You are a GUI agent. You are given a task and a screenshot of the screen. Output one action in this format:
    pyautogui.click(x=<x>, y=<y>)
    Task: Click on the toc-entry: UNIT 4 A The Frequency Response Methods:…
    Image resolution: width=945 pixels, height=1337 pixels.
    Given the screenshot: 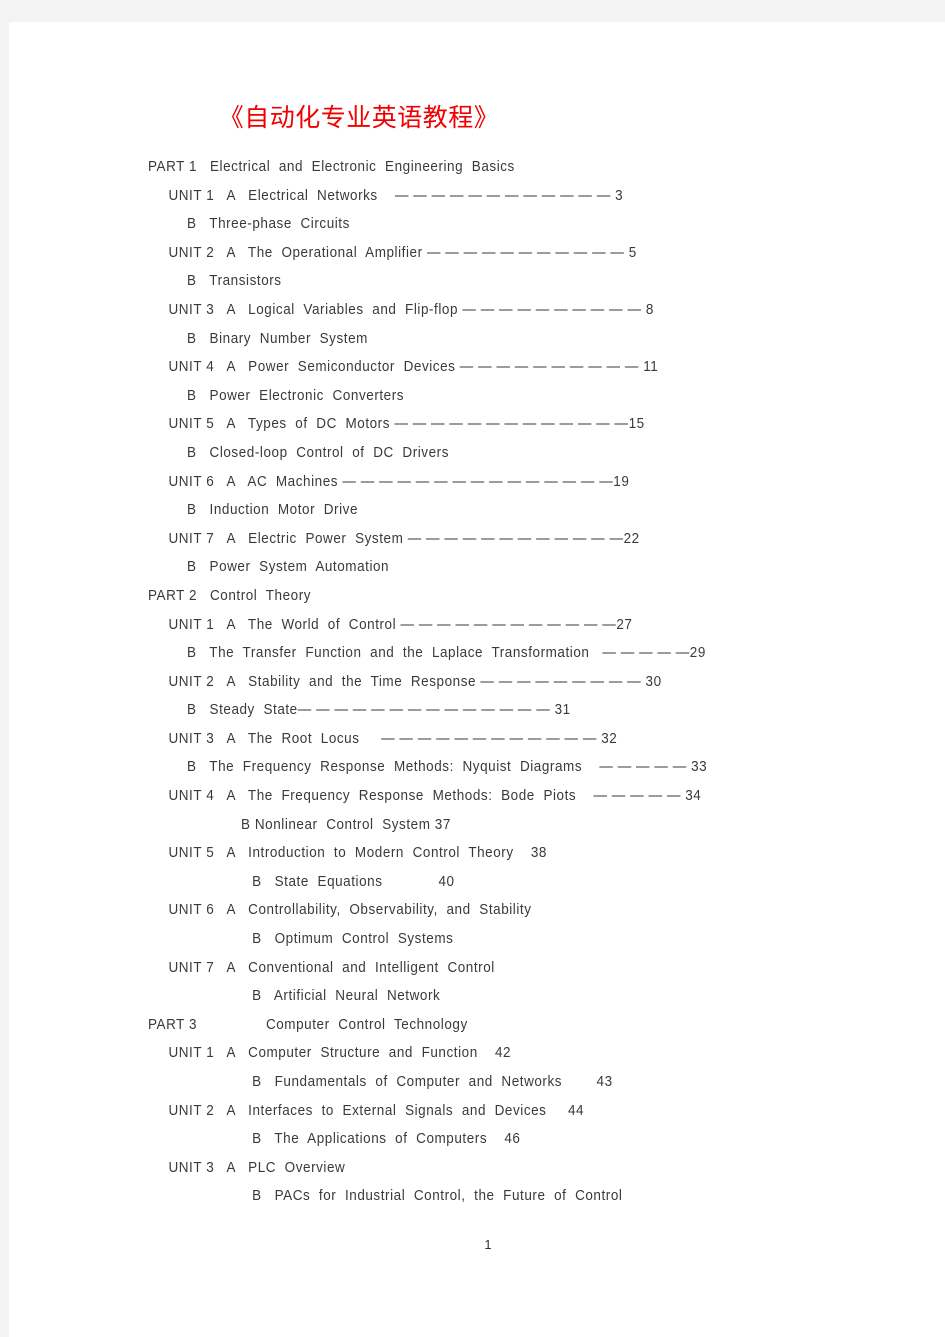 What is the action you would take?
    pyautogui.click(x=501, y=796)
    